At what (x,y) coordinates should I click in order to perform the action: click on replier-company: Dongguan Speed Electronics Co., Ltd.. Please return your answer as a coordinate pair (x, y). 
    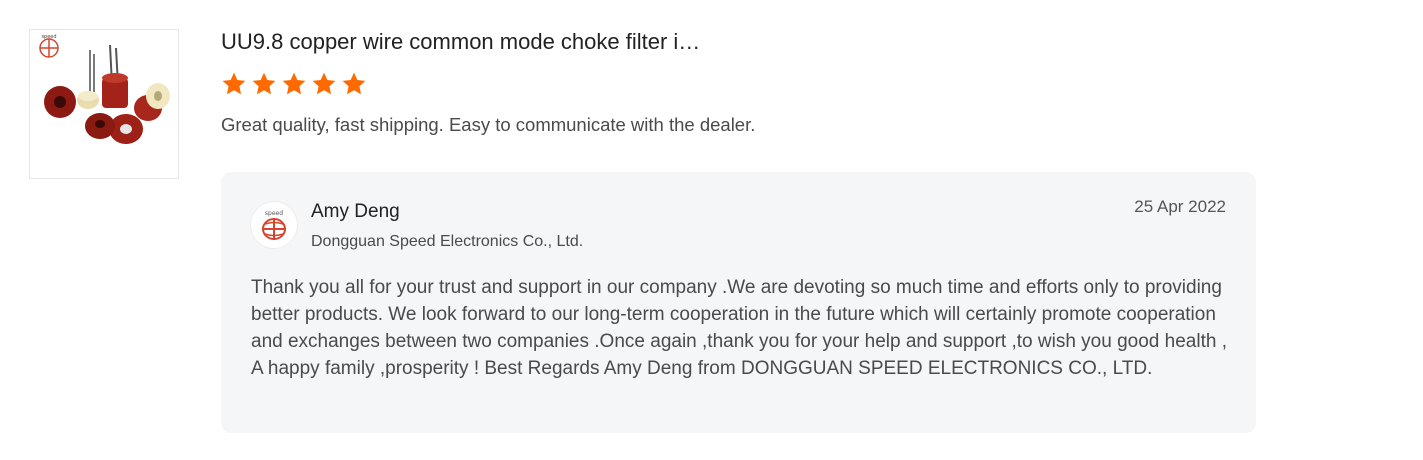
    Looking at the image, I should click on (447, 241).